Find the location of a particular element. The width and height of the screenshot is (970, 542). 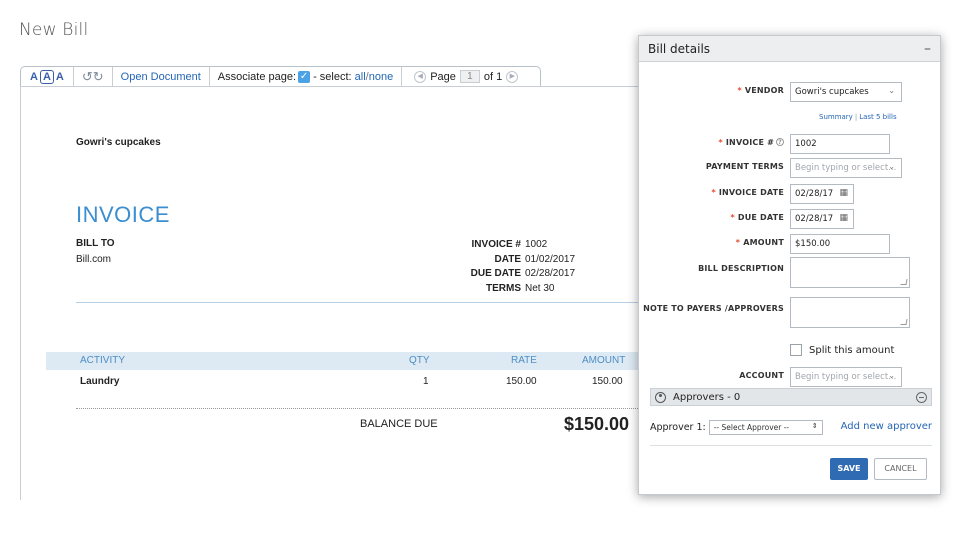

vendor-row: * VENDOR Gowri's cupcakes ⌄ is located at coordinates (790, 92).